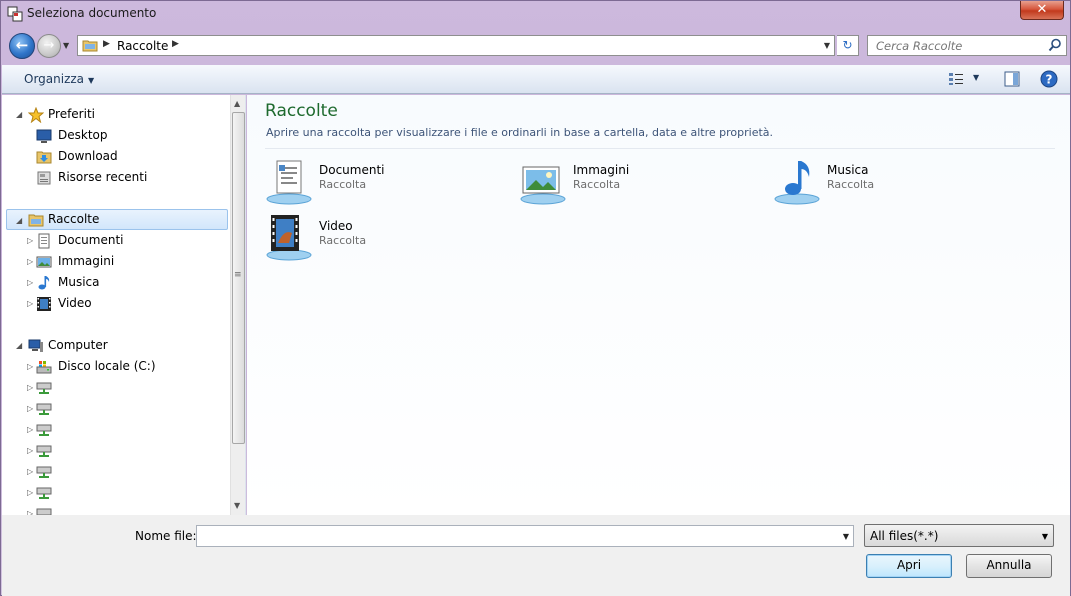  I want to click on tree-label: Documenti, so click(91, 240).